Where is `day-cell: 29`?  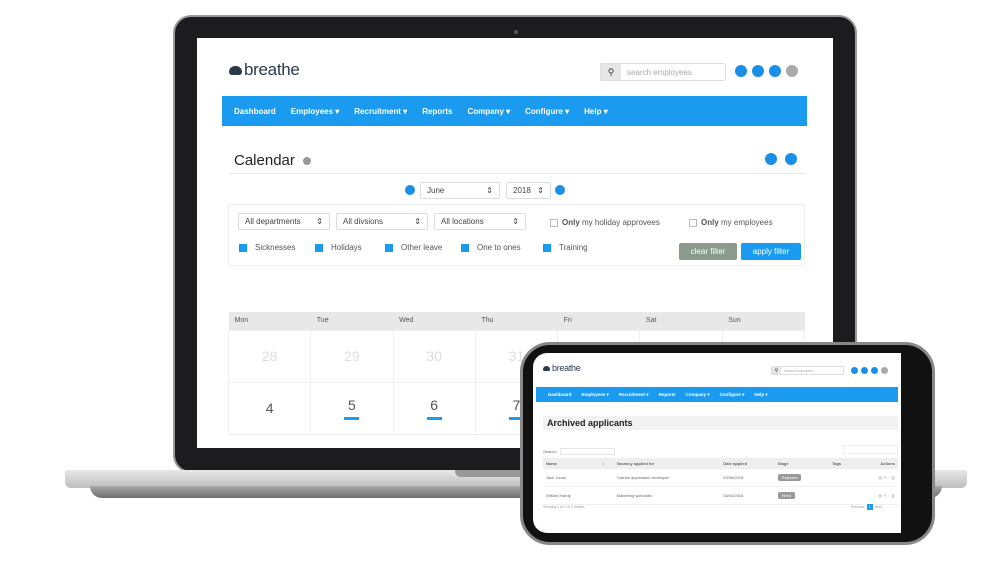 day-cell: 29 is located at coordinates (352, 356).